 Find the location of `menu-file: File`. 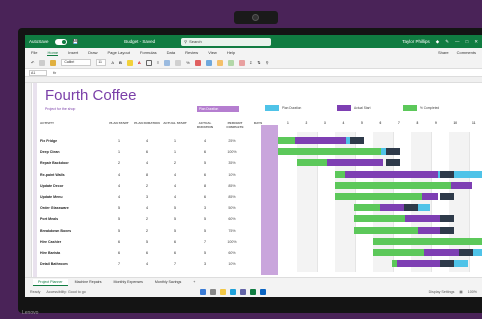

menu-file: File is located at coordinates (34, 52).